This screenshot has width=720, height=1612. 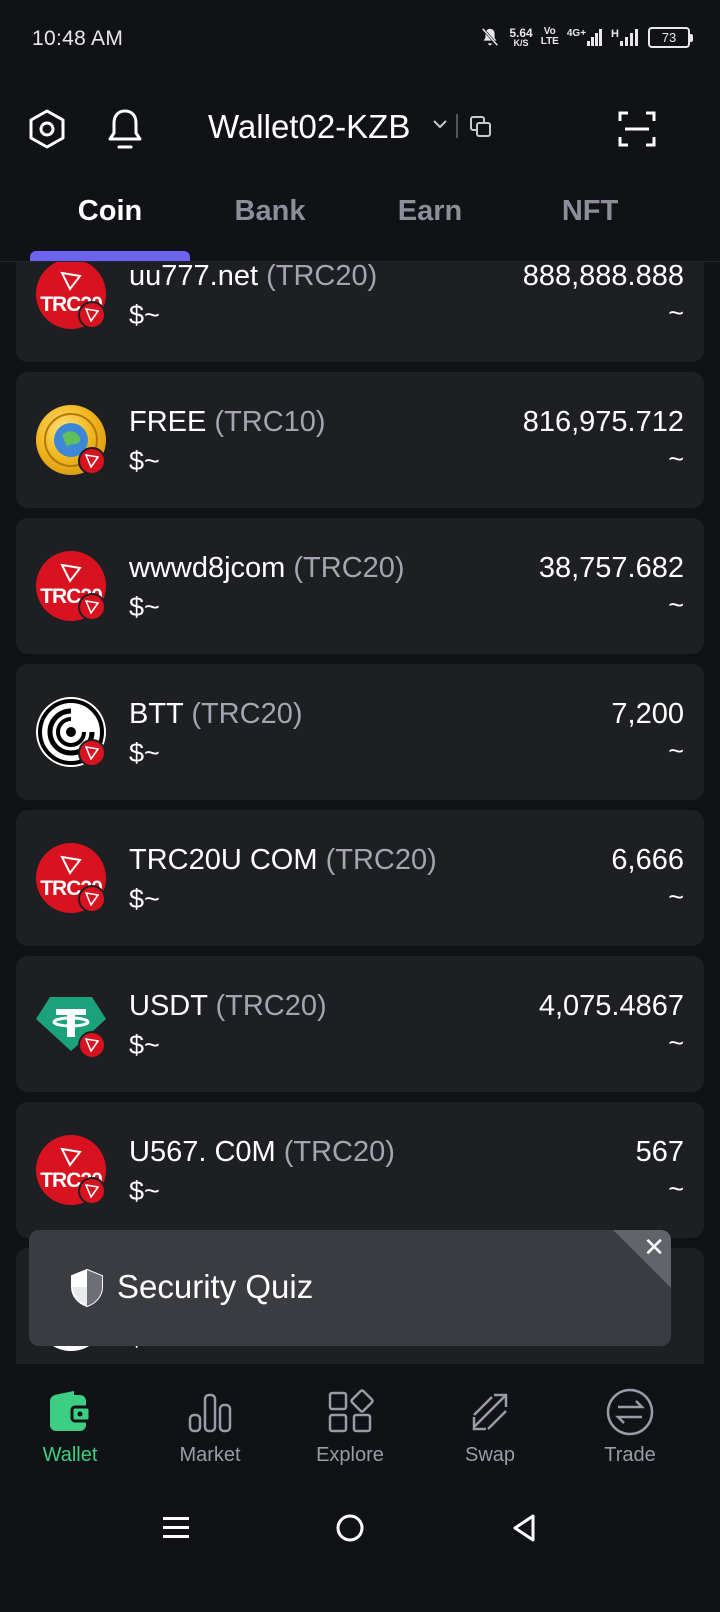 I want to click on coin-name: BTT (TRC20), so click(x=216, y=714).